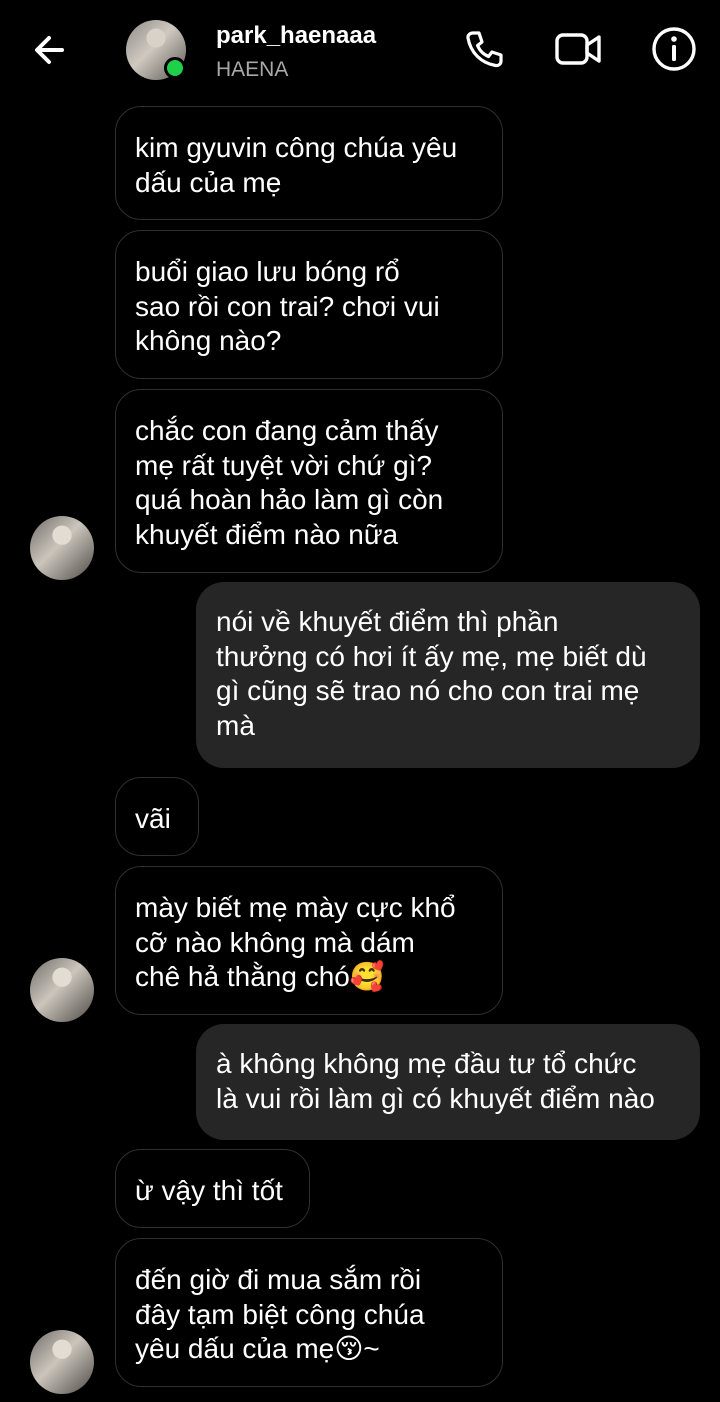 The width and height of the screenshot is (720, 1402). I want to click on chat-header: park_haenaaa HAENA, so click(360, 50).